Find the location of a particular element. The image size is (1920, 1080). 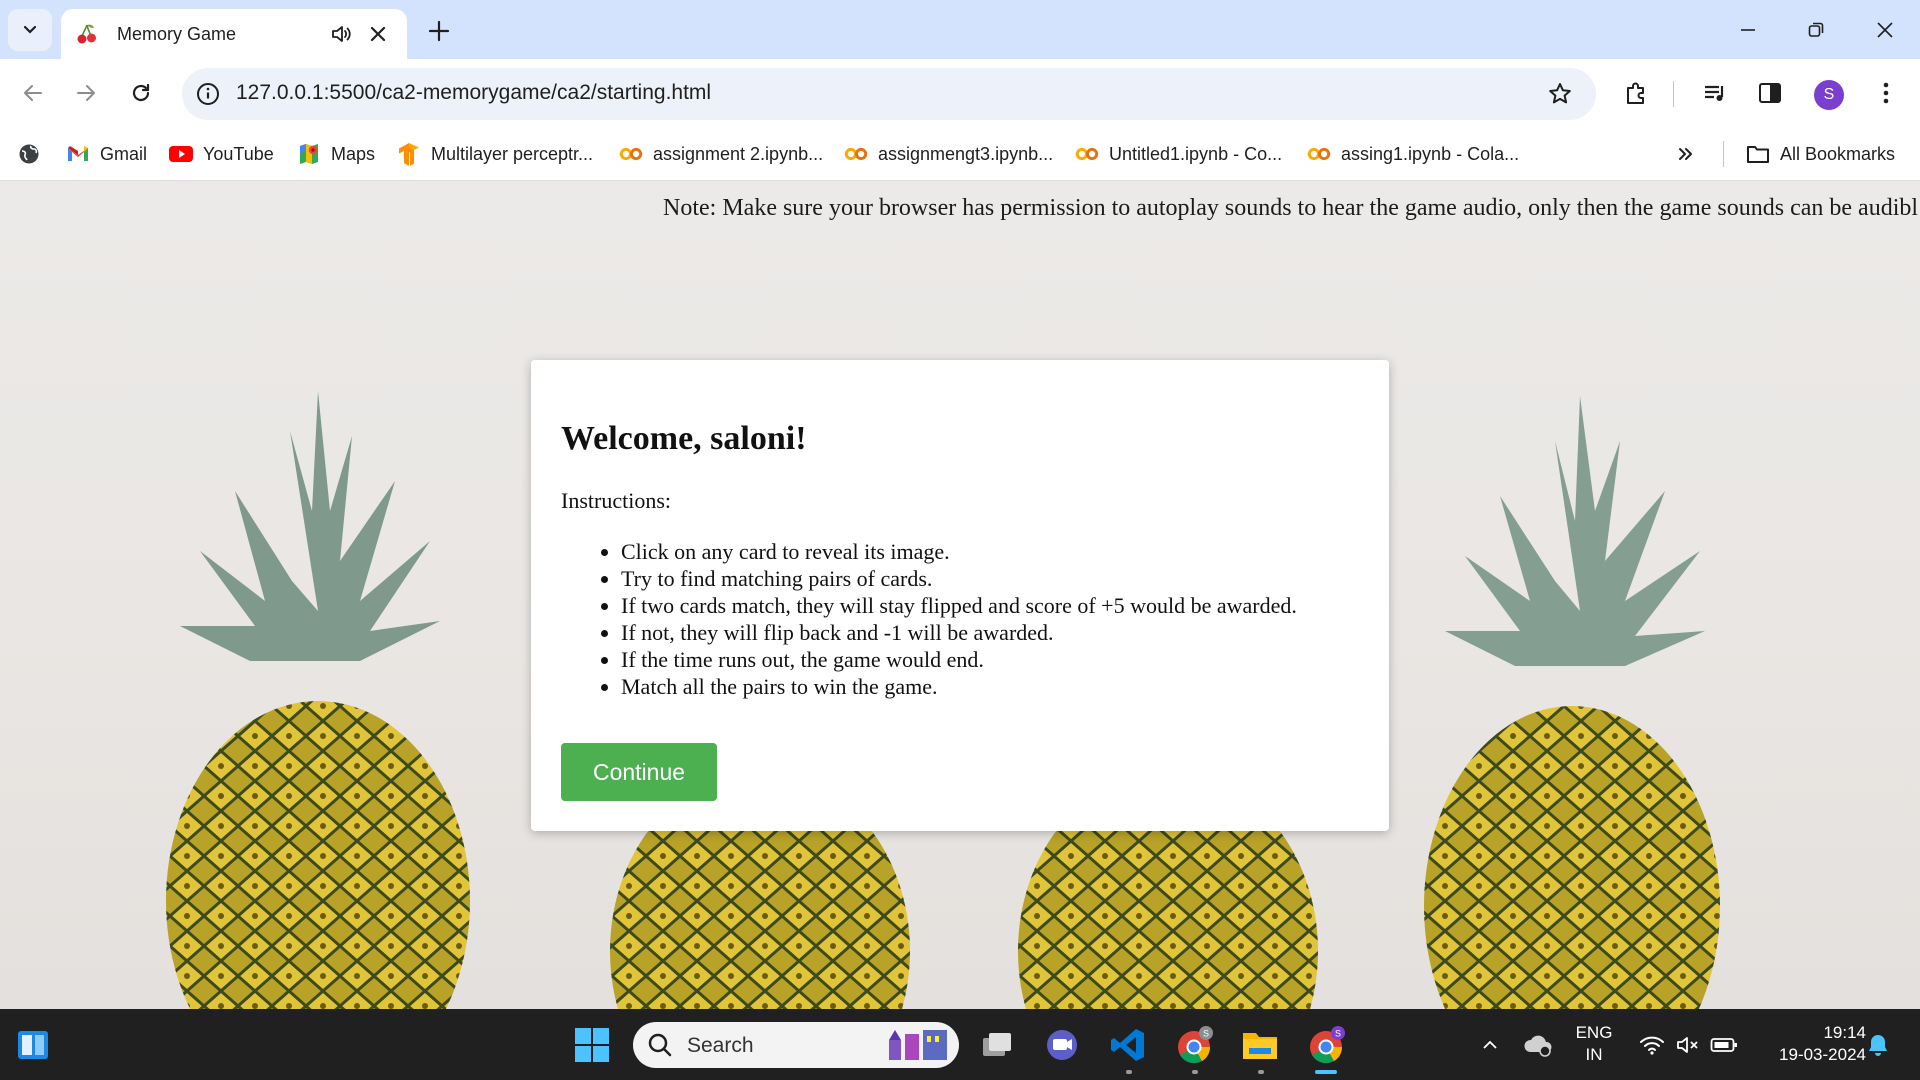

chevron-up-icon is located at coordinates (1490, 1044).